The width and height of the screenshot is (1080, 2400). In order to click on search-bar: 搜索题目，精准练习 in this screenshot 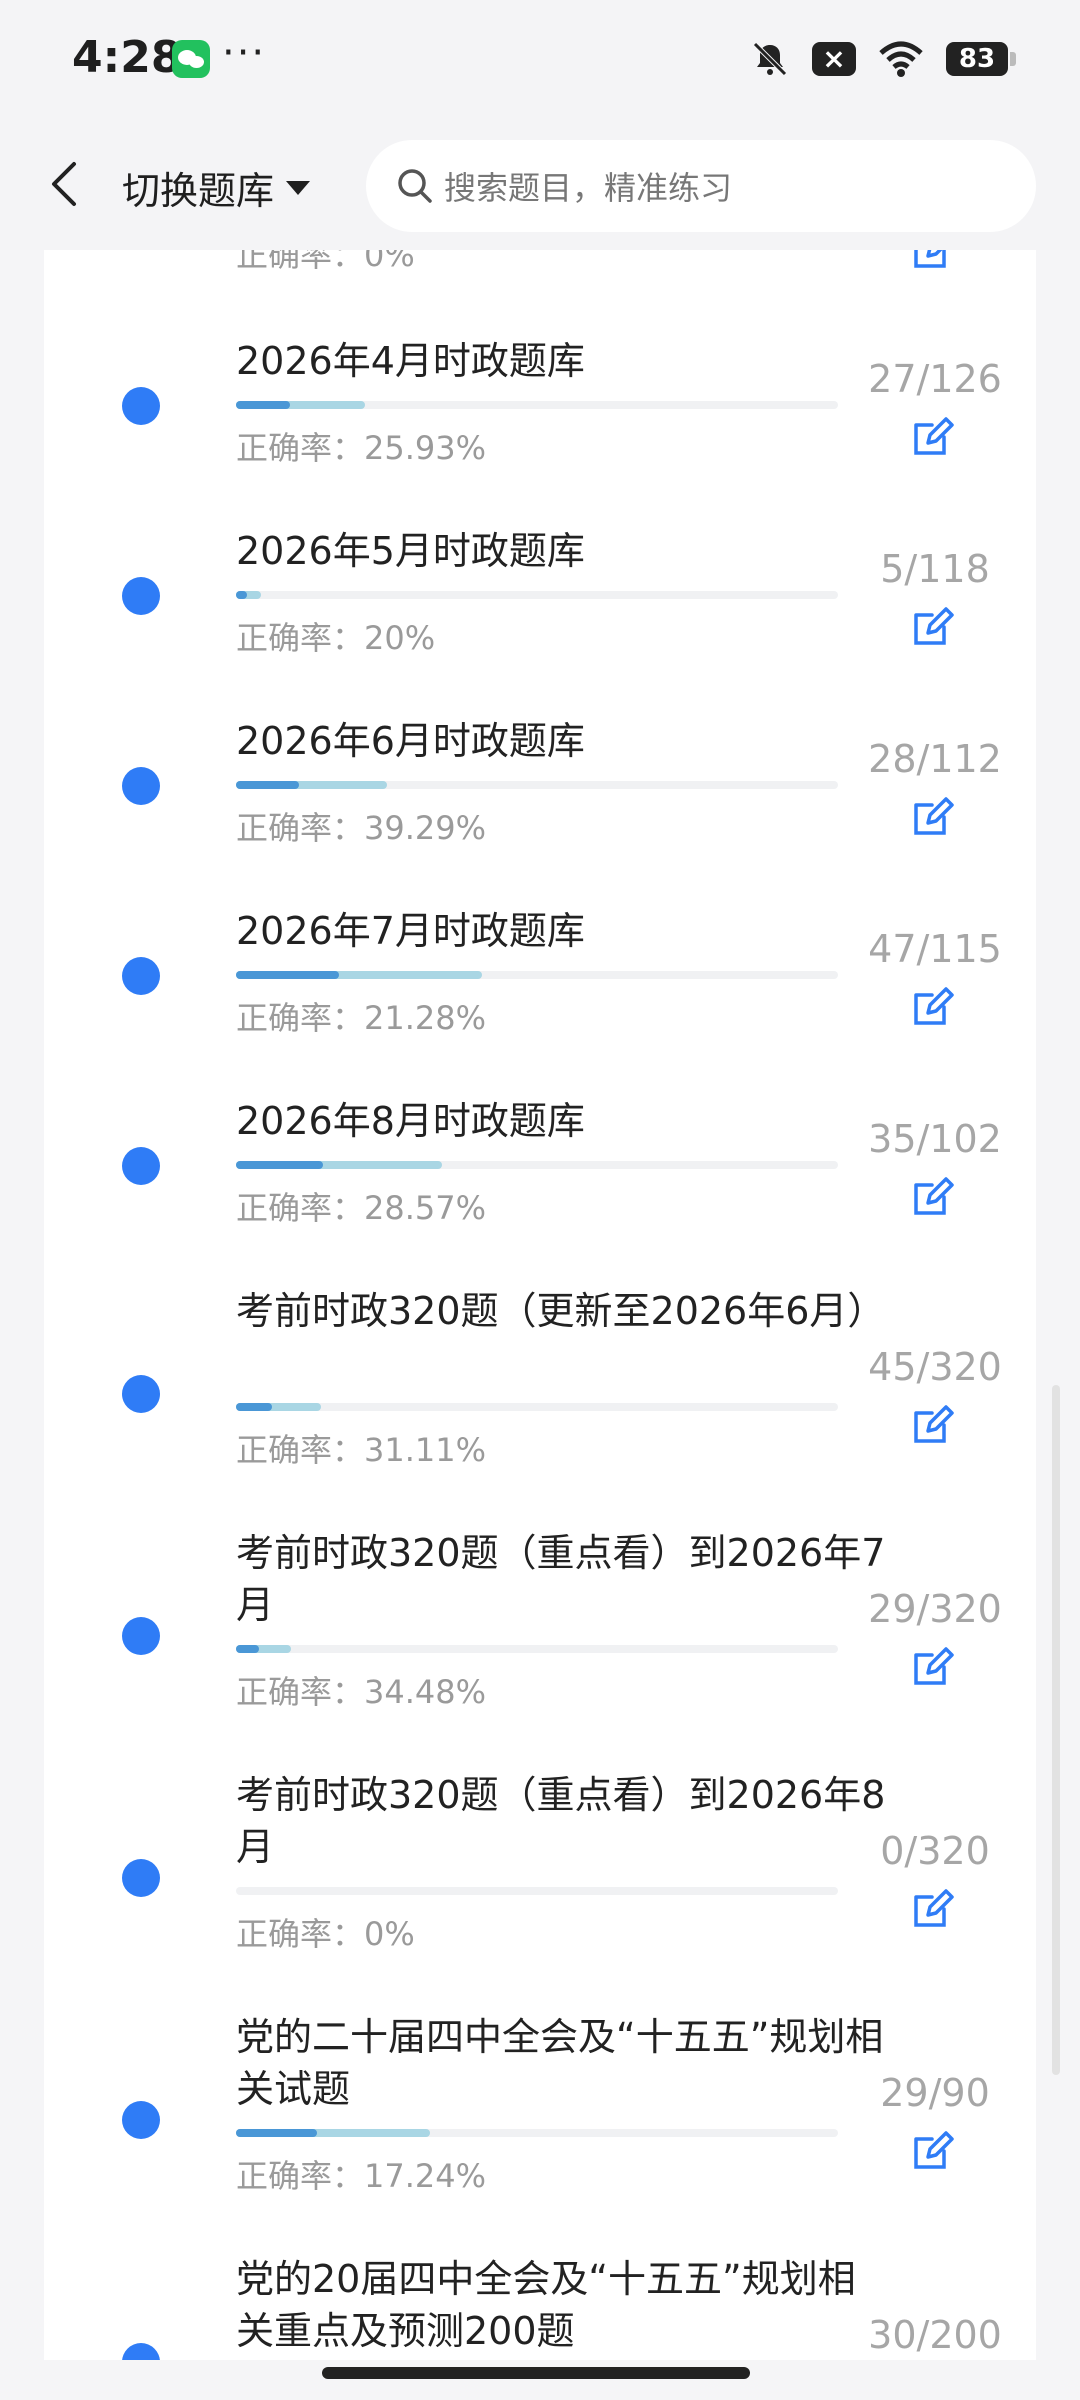, I will do `click(701, 186)`.